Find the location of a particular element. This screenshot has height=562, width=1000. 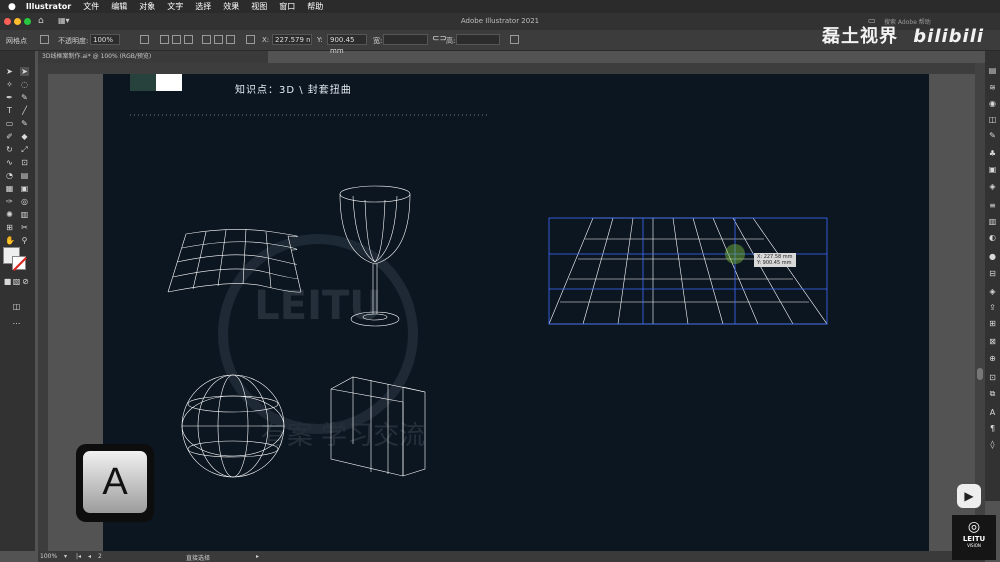

pen-tool-icon: ✒ is located at coordinates (9, 97).